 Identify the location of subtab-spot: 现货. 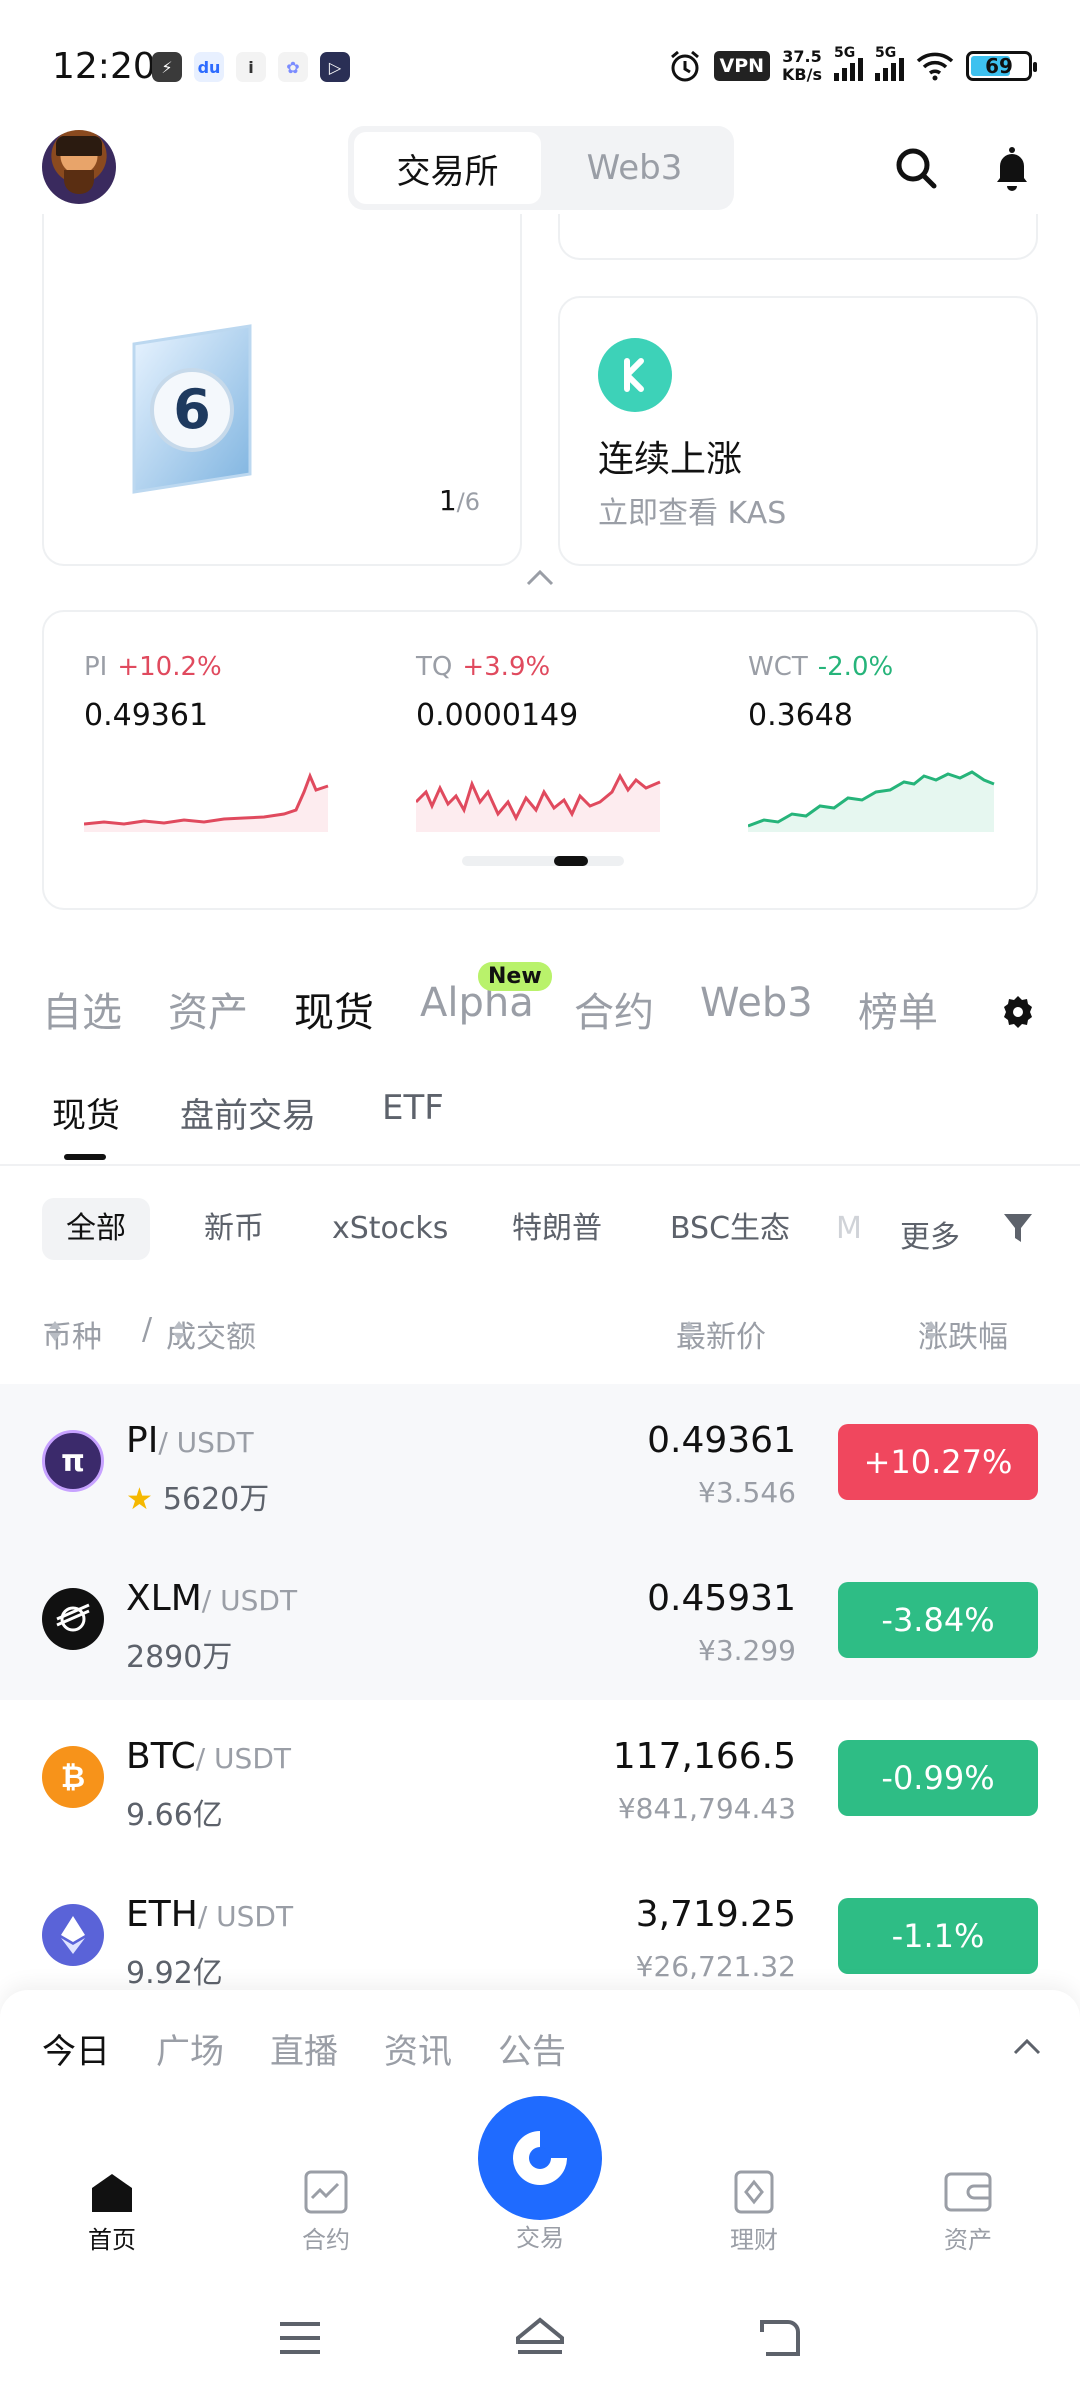
(86, 1112).